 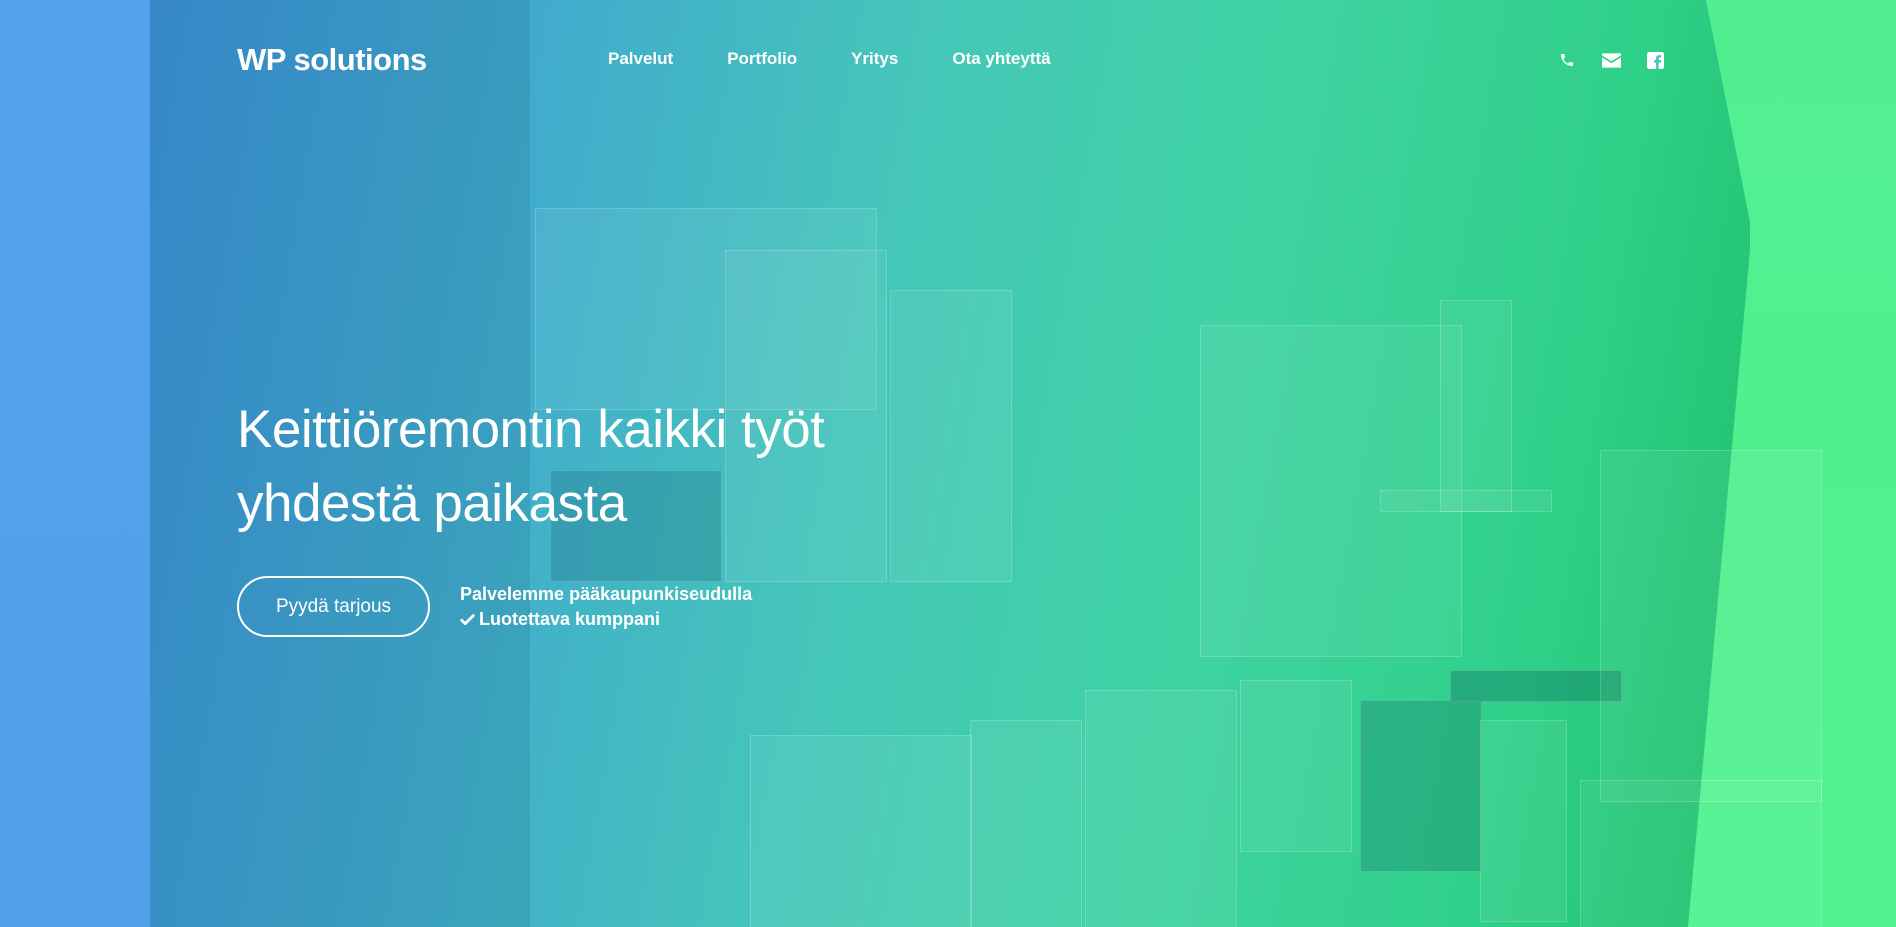 I want to click on phone-icon, so click(x=1567, y=60).